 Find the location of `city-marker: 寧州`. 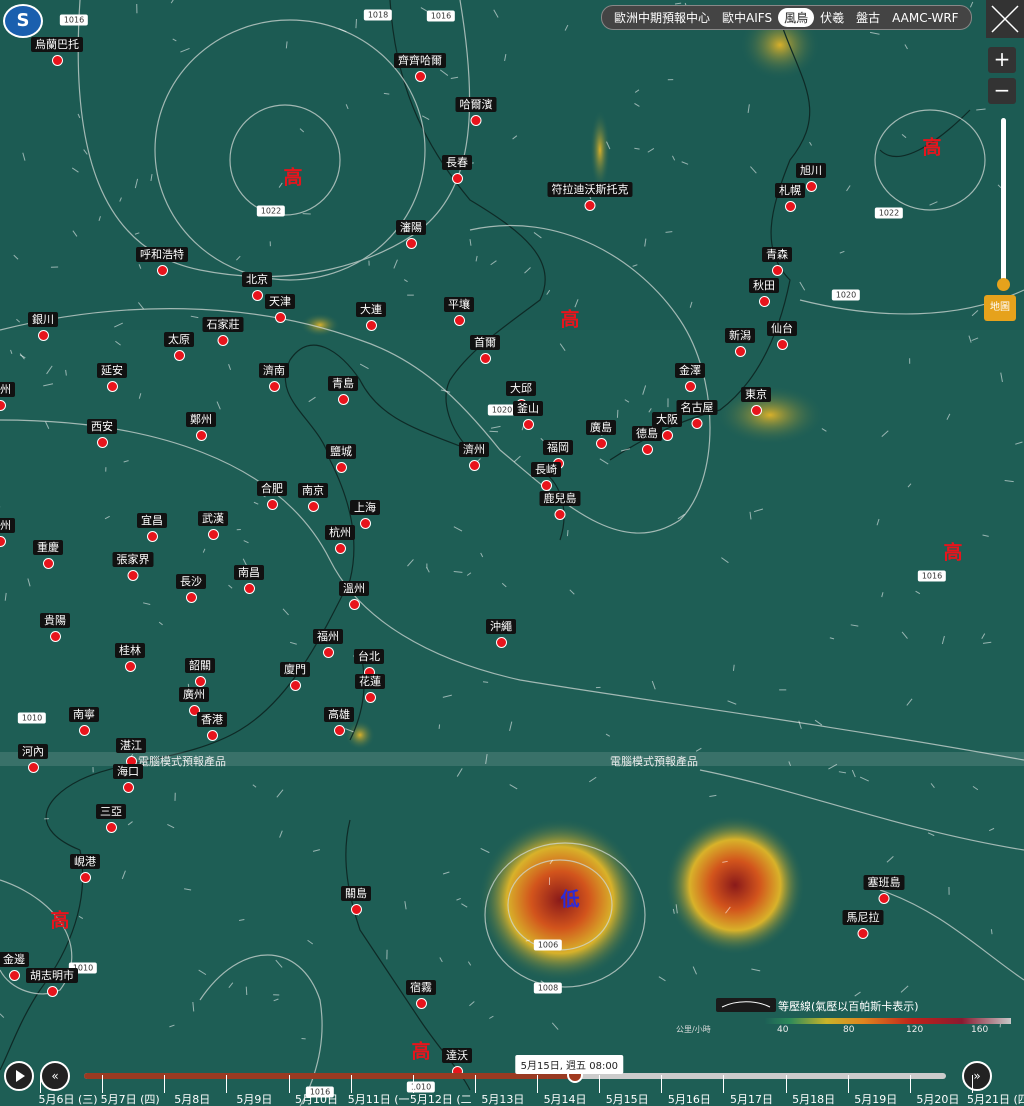

city-marker: 寧州 is located at coordinates (7, 394).